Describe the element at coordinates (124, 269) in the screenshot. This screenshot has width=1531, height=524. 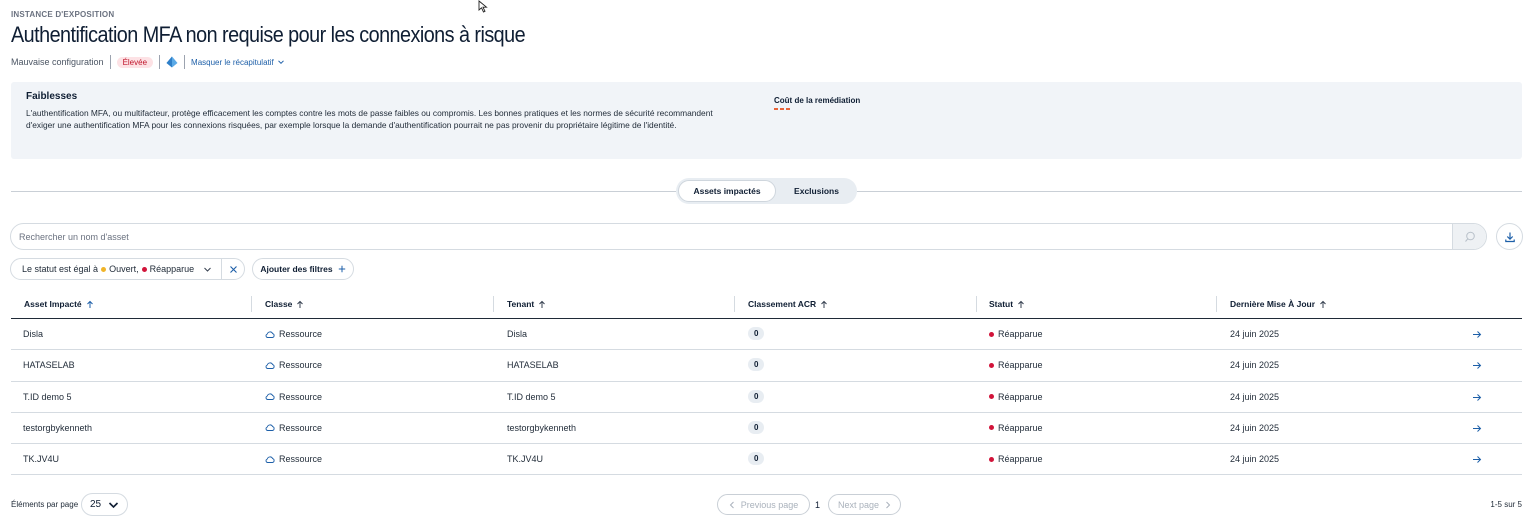
I see `filter-value-open: Ouvert,` at that location.